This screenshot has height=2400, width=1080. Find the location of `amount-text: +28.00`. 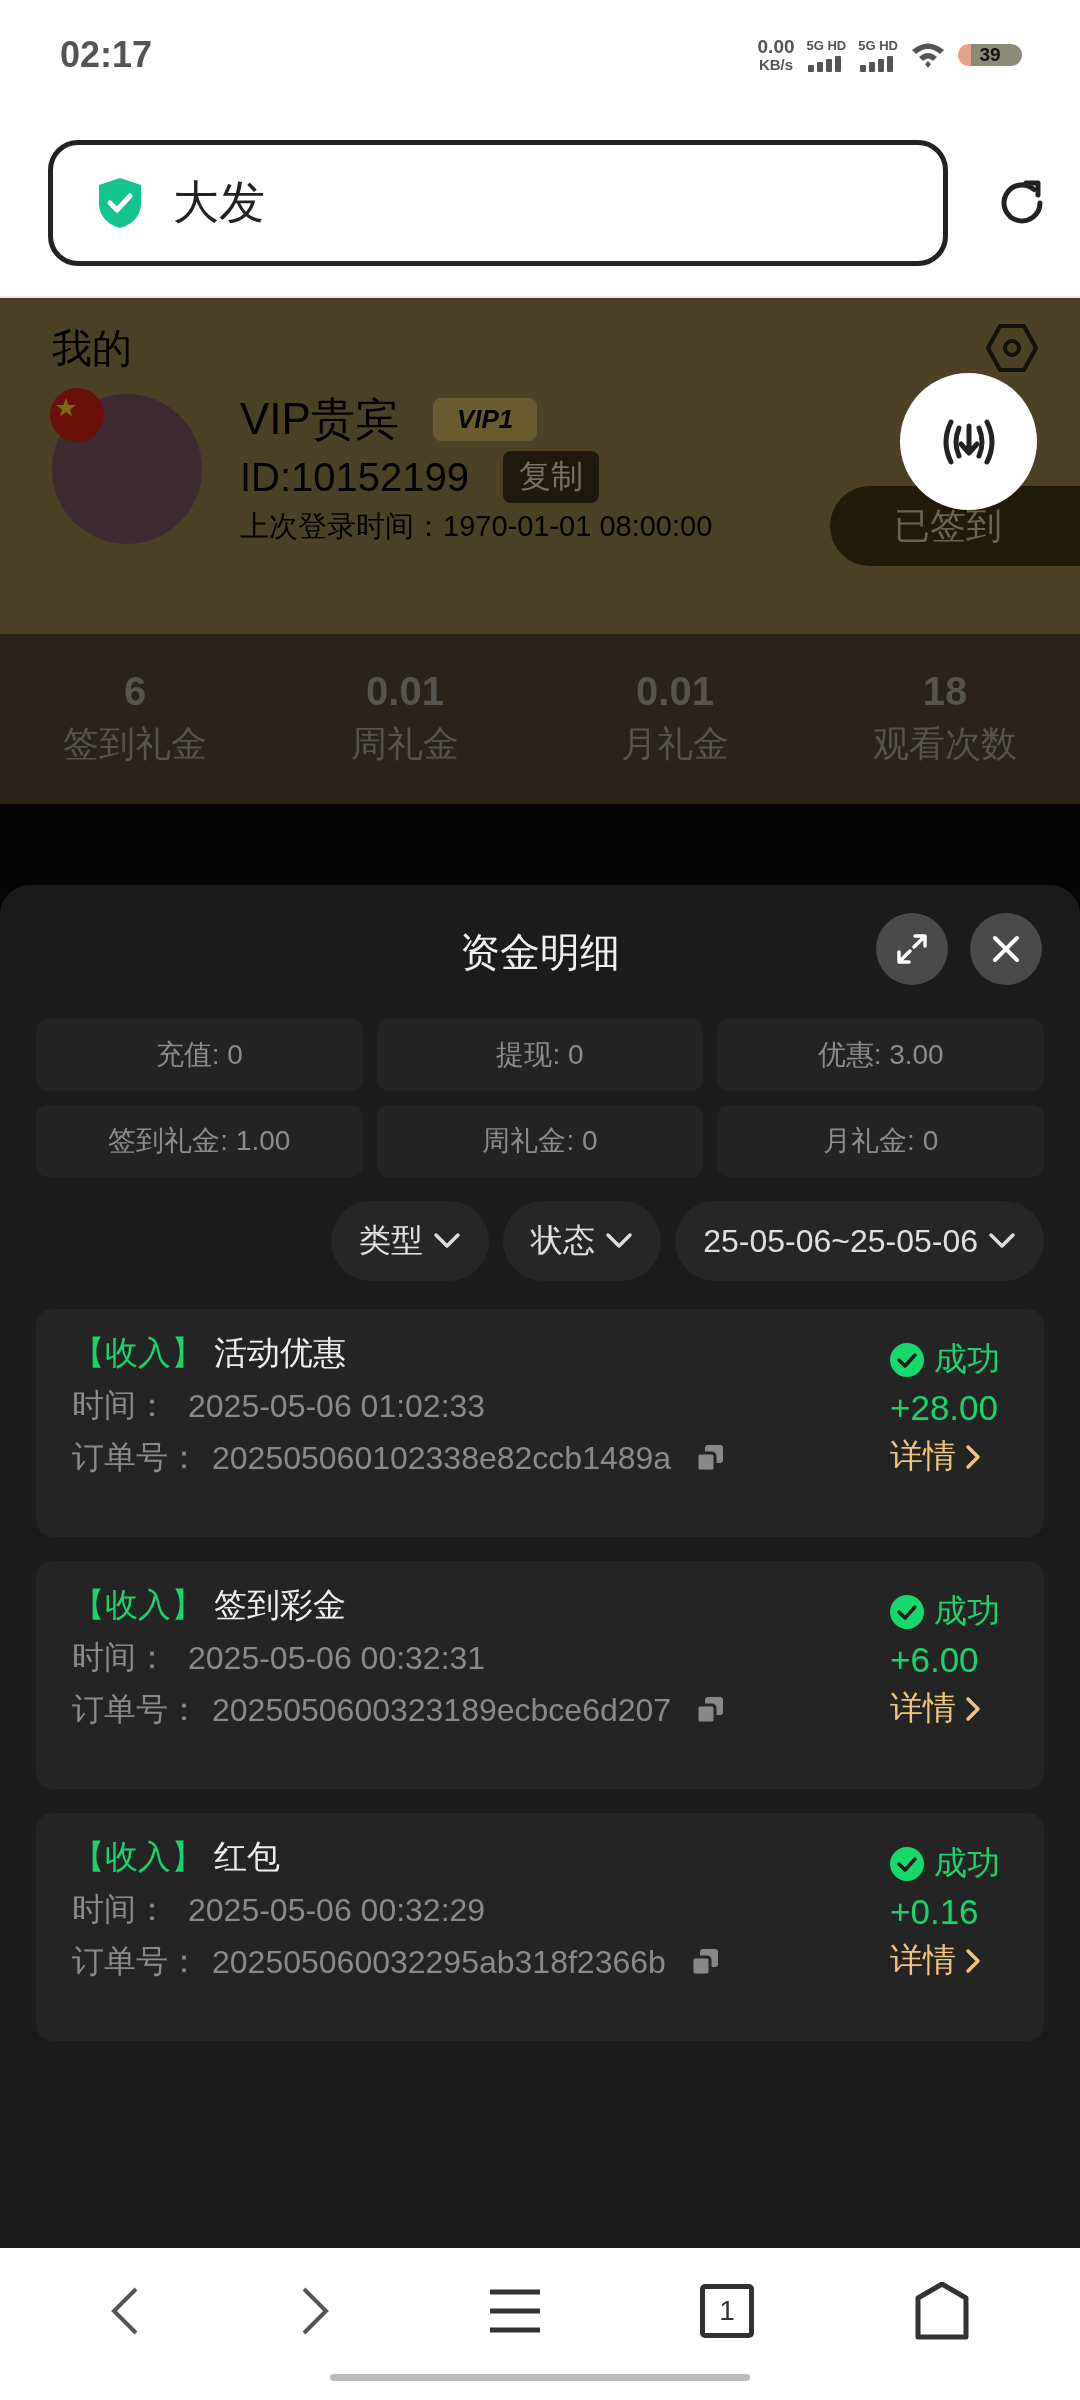

amount-text: +28.00 is located at coordinates (944, 1408).